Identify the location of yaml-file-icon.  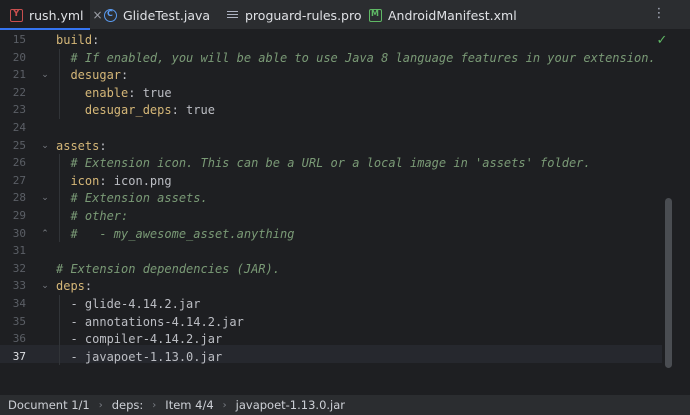
(16, 15).